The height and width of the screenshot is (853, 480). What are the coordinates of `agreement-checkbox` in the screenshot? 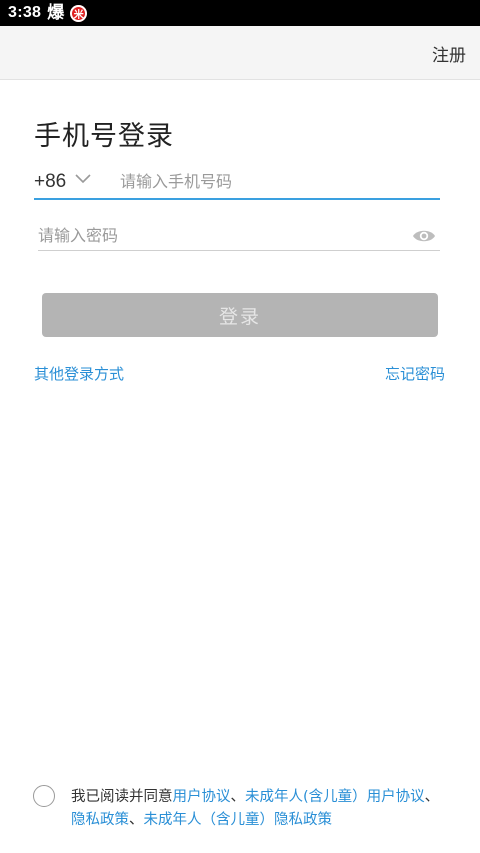 It's located at (44, 796).